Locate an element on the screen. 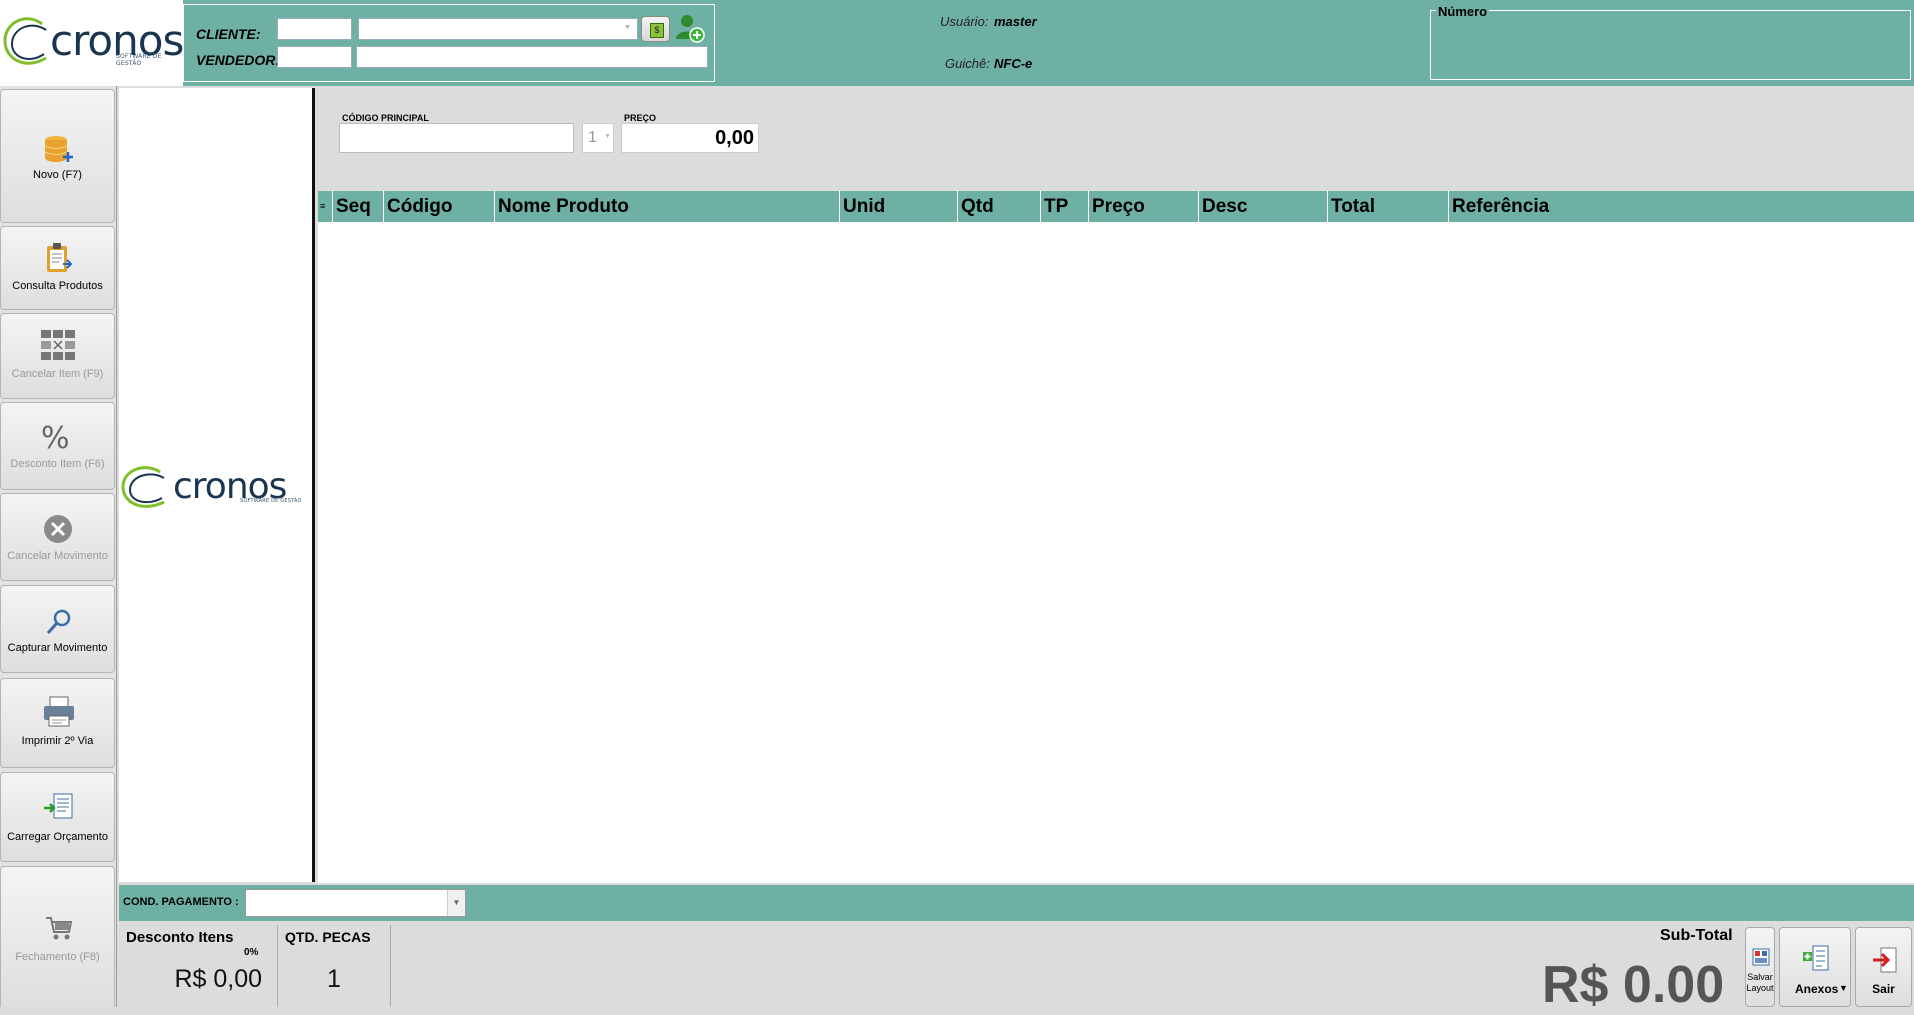 Image resolution: width=1914 pixels, height=1015 pixels. client-panel is located at coordinates (449, 43).